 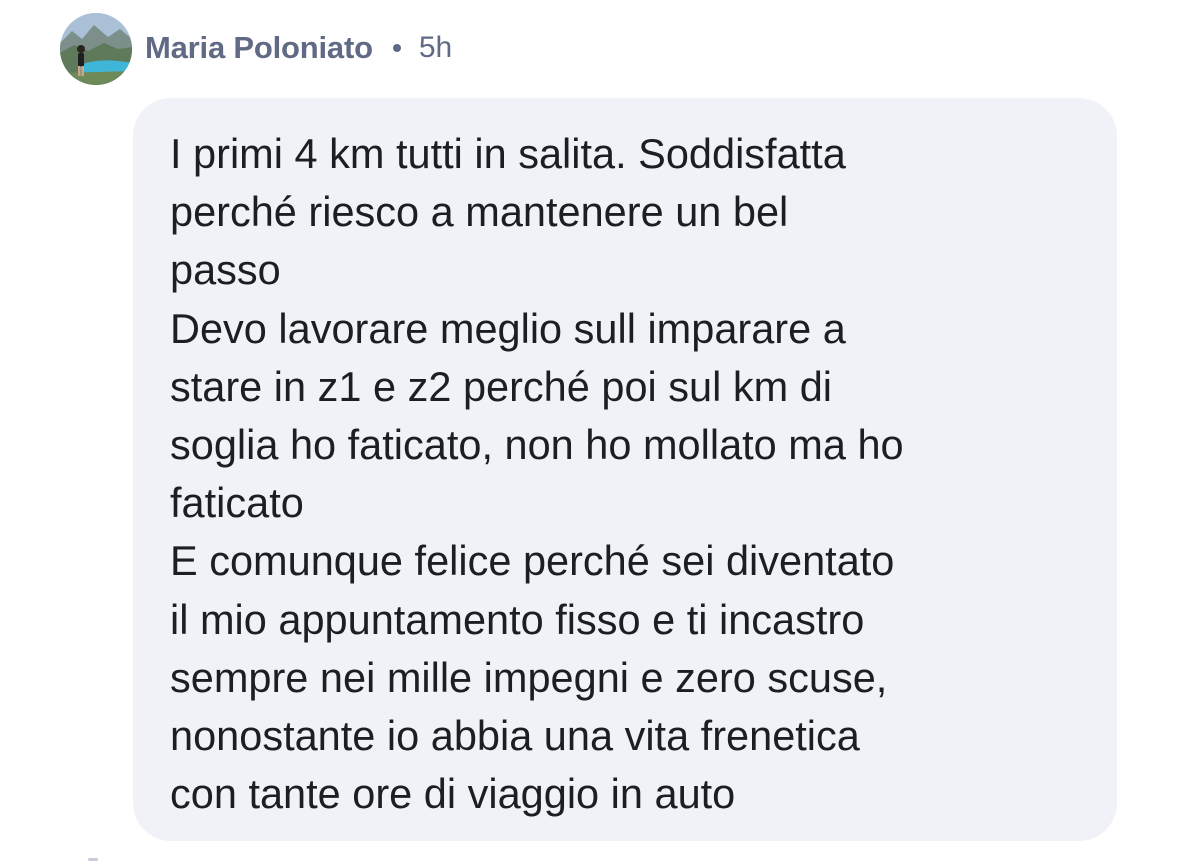 What do you see at coordinates (529, 677) in the screenshot?
I see `comment-text-line: sempre nei mille impegni e zero scuse,` at bounding box center [529, 677].